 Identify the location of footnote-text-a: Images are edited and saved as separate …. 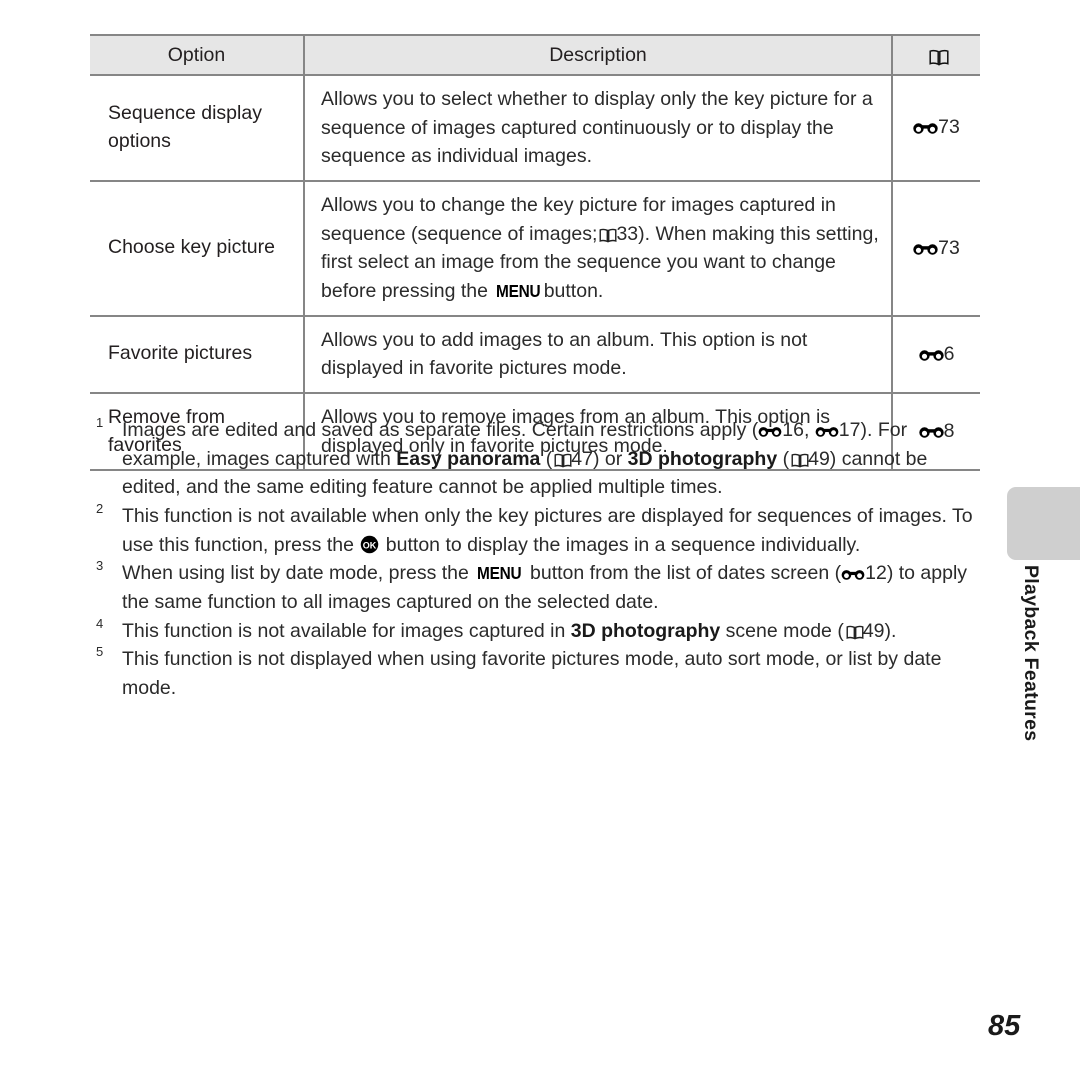
(440, 430).